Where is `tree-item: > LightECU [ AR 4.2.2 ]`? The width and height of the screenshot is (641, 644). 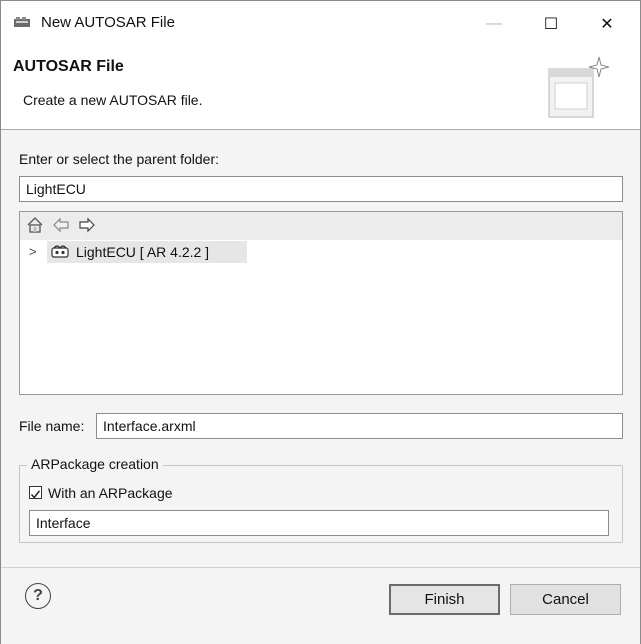
tree-item: > LightECU [ AR 4.2.2 ] is located at coordinates (321, 252).